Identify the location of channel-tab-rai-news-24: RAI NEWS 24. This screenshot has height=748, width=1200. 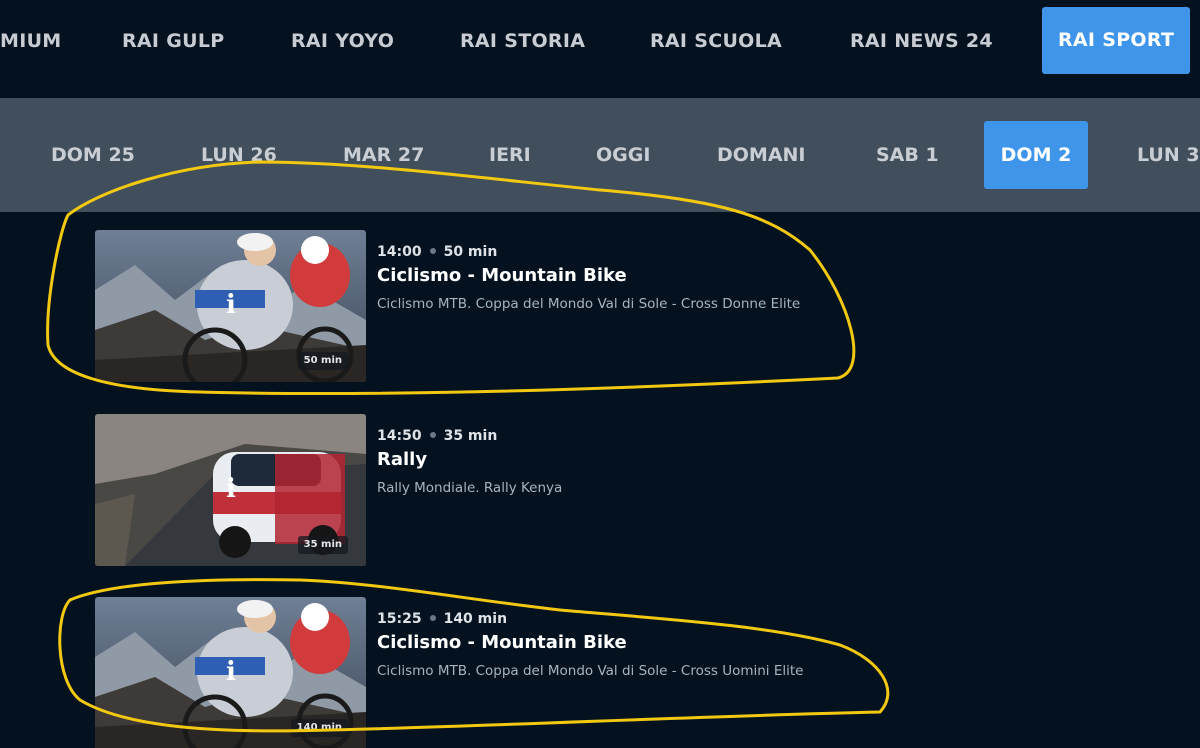
(921, 41).